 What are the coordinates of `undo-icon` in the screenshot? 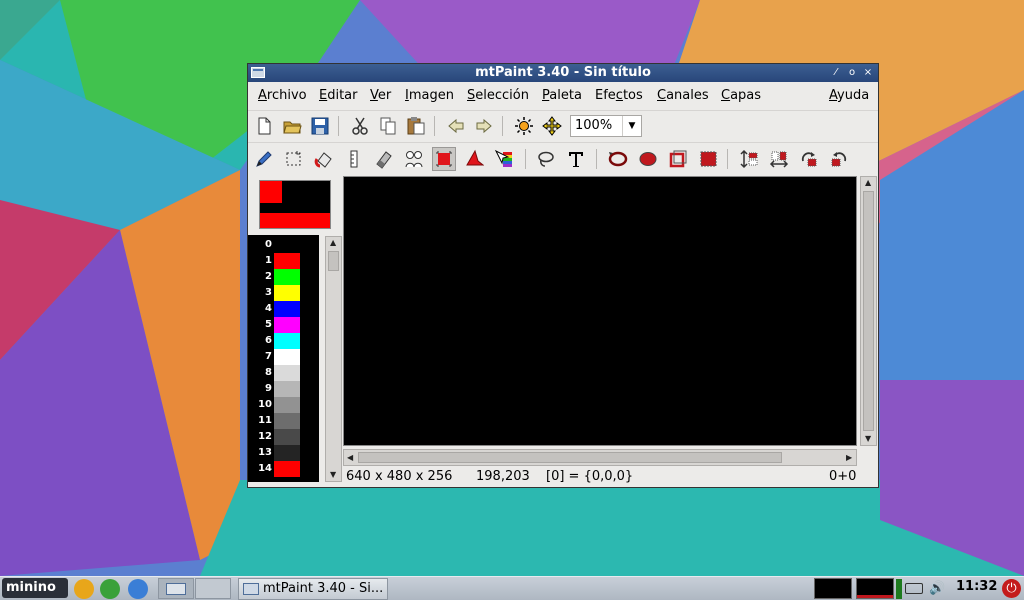 It's located at (456, 126).